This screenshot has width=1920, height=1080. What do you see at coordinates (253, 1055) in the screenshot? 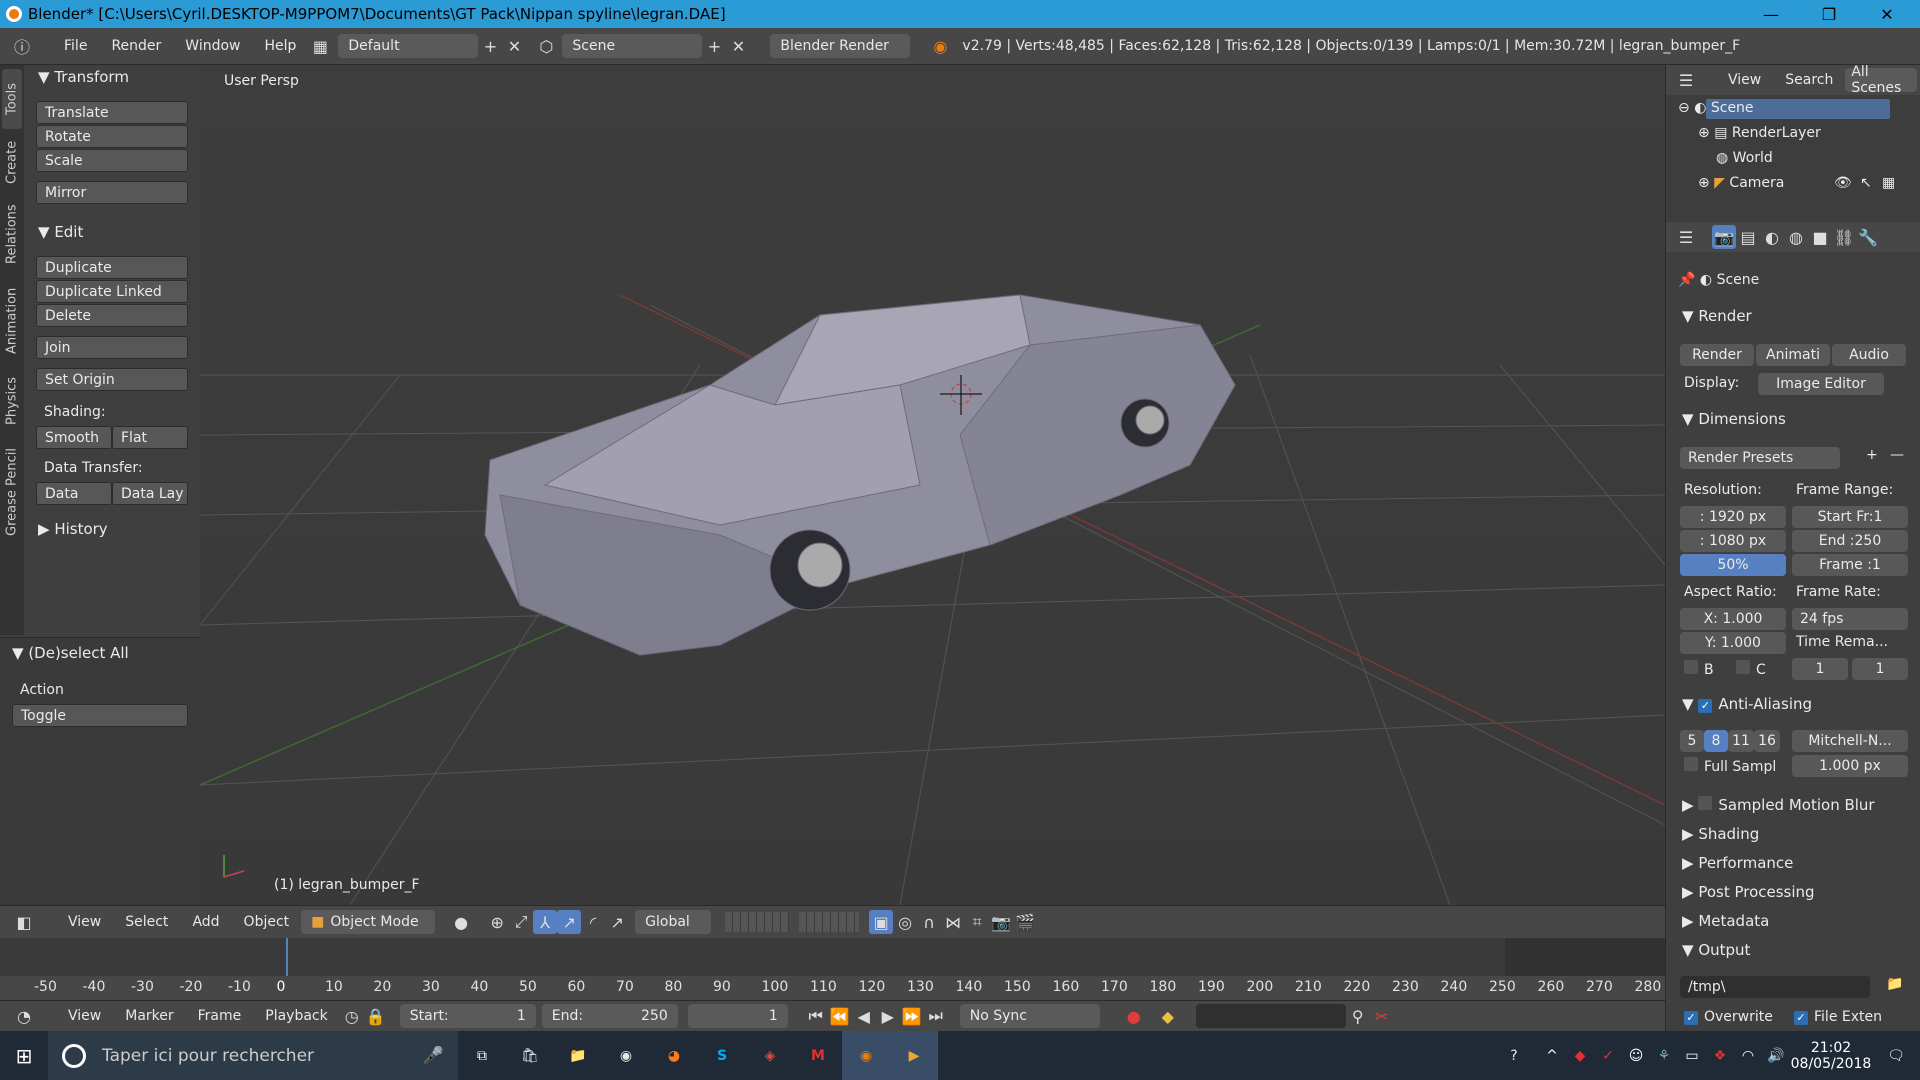
I see `taskbar-search-box: Taper ici pour rechercher 🎤` at bounding box center [253, 1055].